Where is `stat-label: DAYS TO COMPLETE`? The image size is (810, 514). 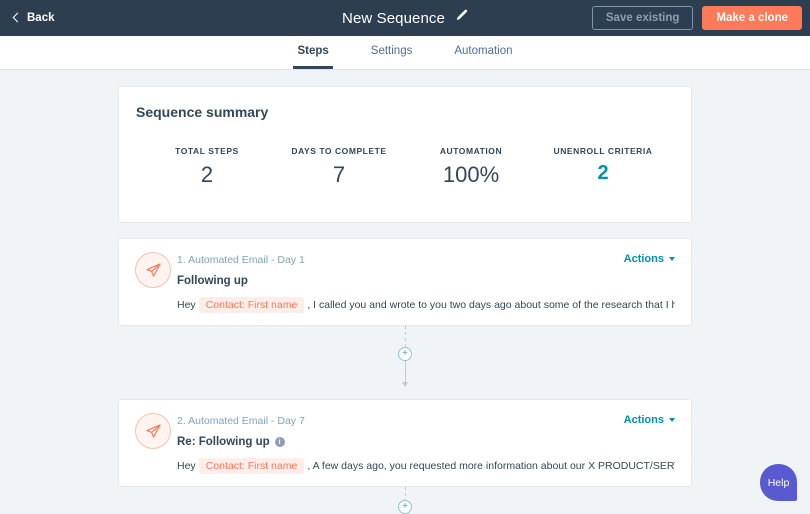
stat-label: DAYS TO COMPLETE is located at coordinates (339, 151).